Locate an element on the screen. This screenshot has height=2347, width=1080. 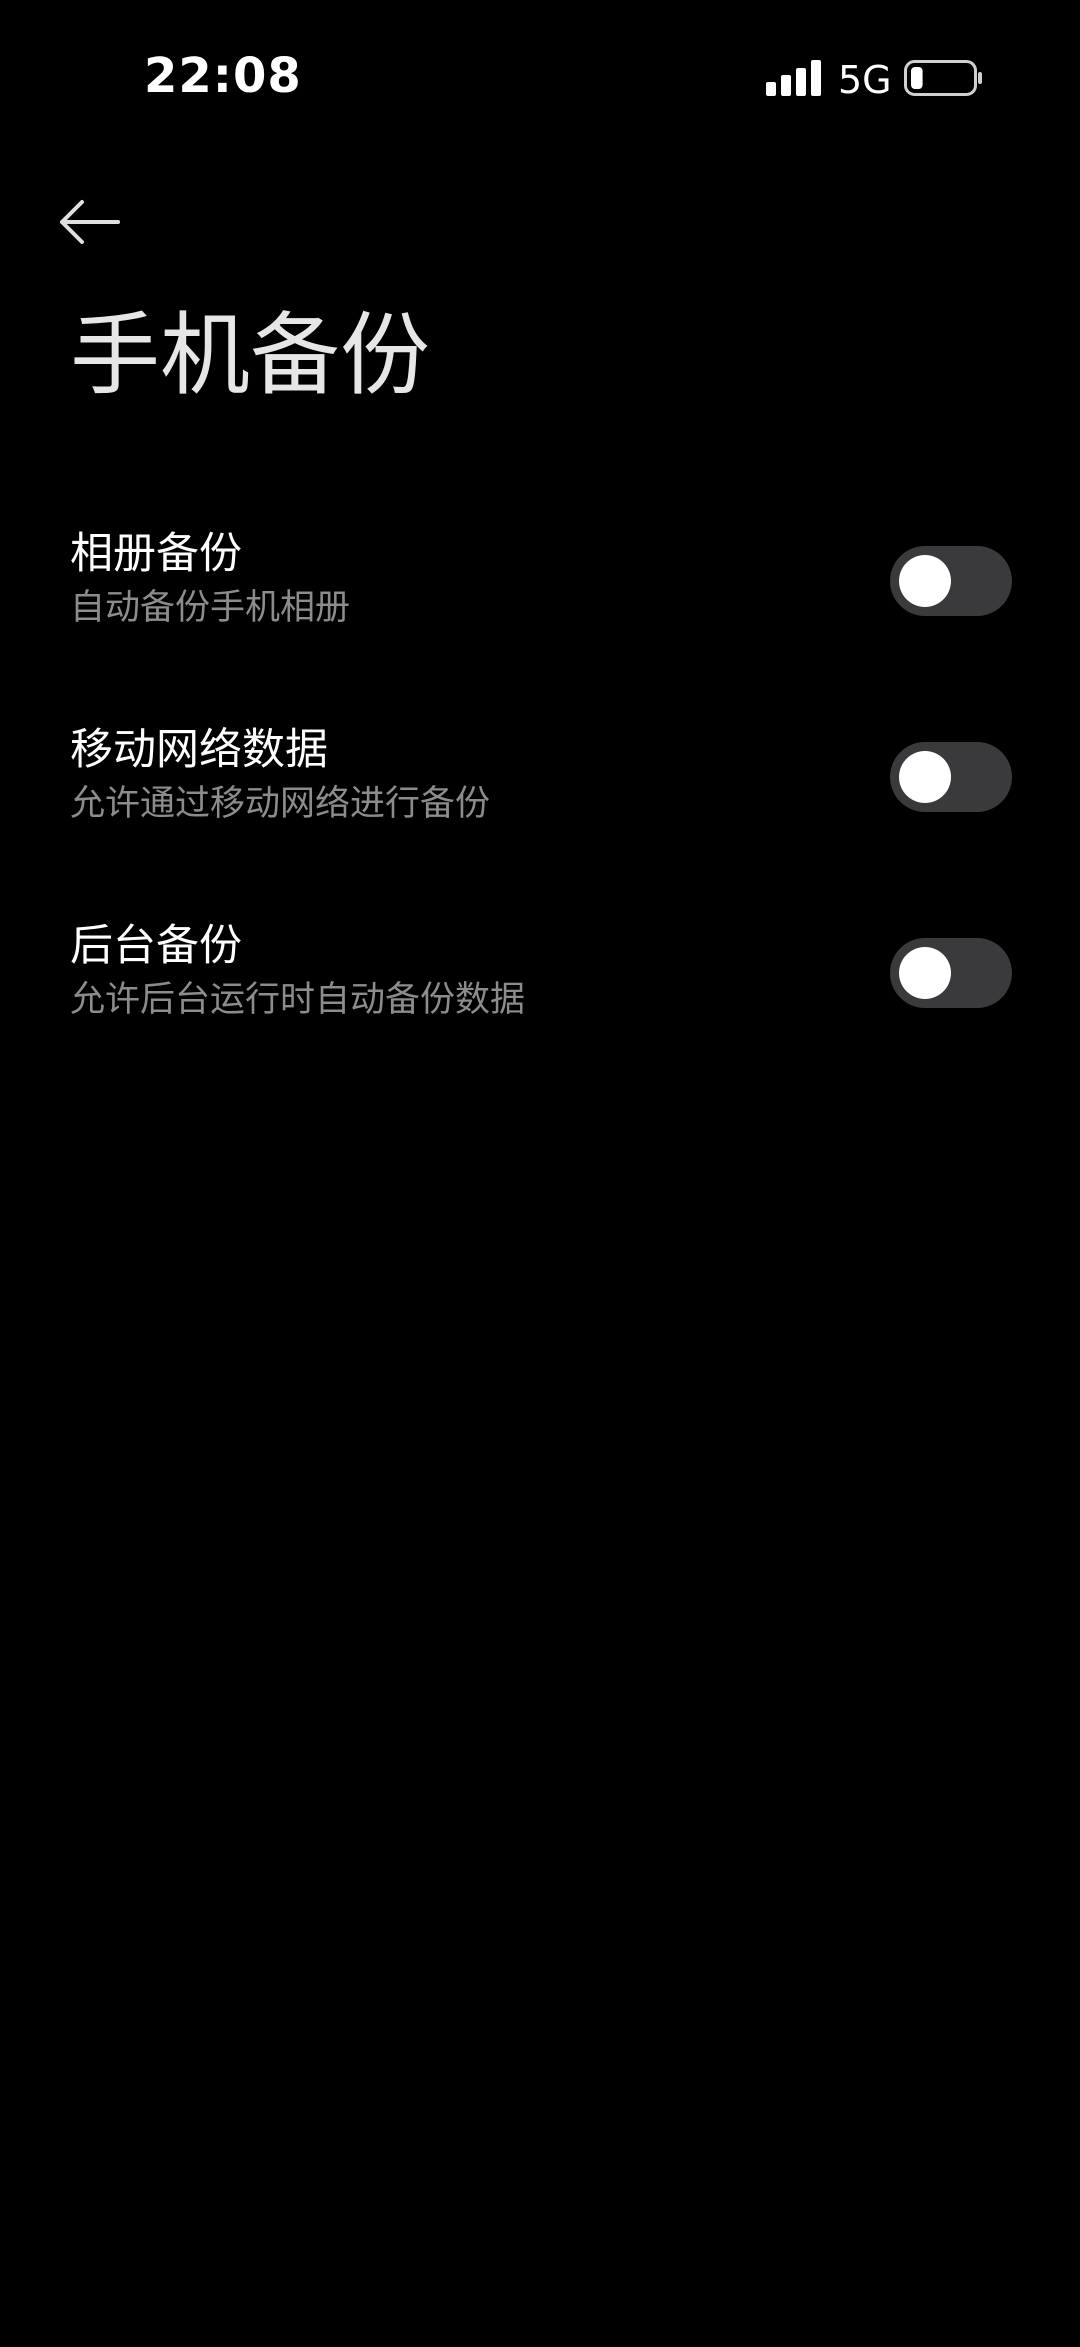
album-backup-toggle is located at coordinates (951, 581).